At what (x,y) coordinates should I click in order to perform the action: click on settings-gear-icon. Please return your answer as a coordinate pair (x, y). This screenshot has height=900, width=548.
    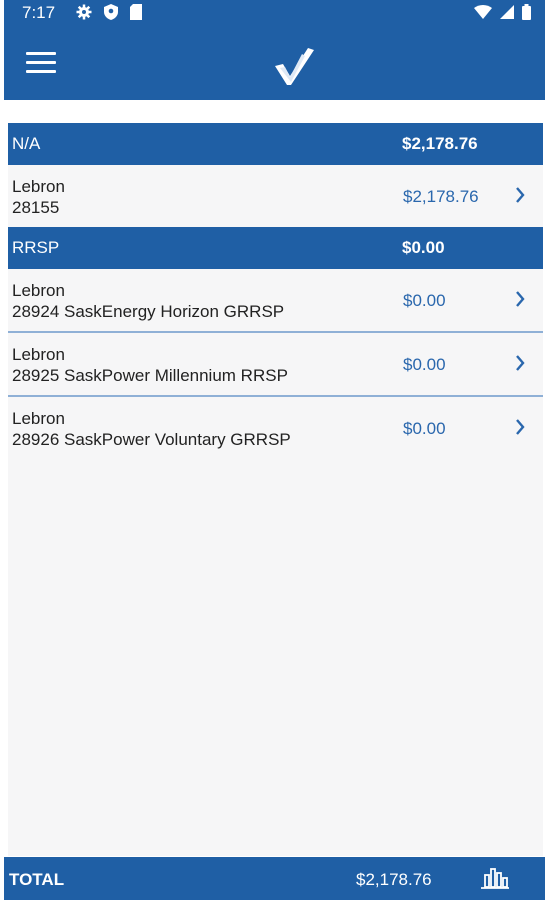
    Looking at the image, I should click on (84, 12).